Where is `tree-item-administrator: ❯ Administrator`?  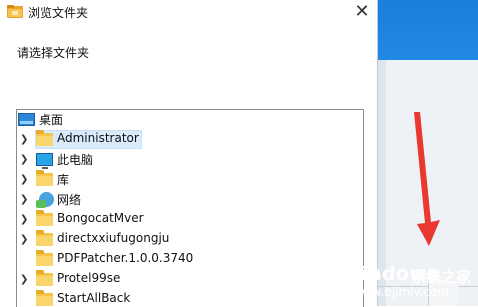
tree-item-administrator: ❯ Administrator is located at coordinates (190, 139).